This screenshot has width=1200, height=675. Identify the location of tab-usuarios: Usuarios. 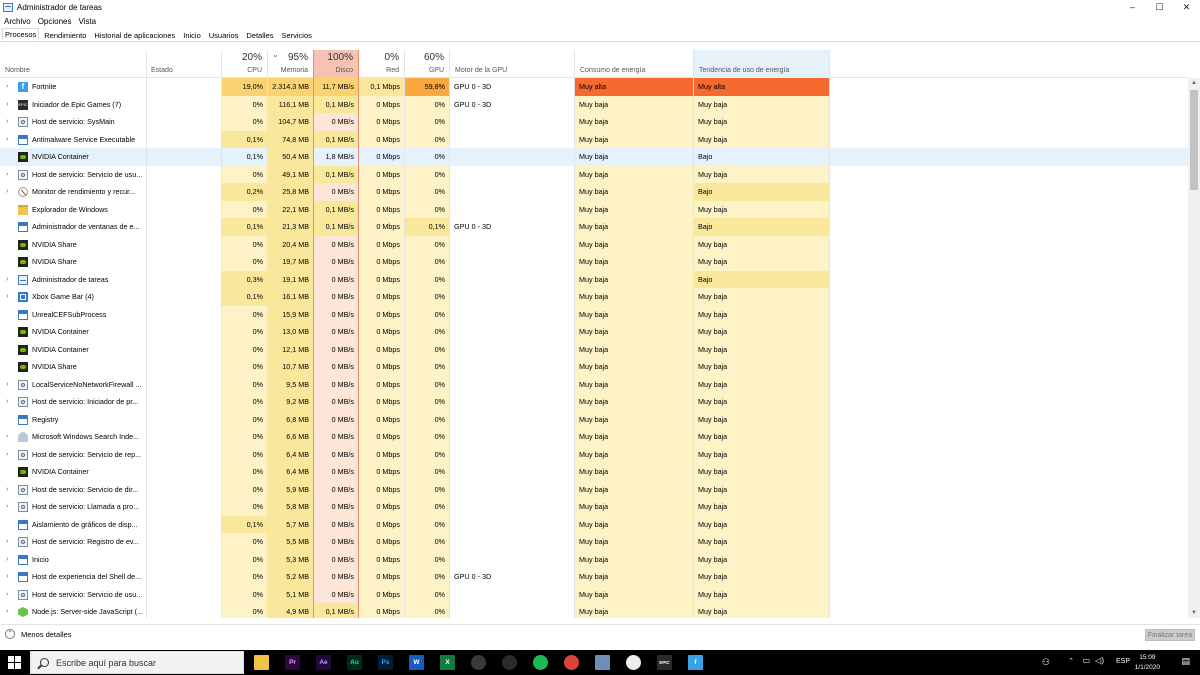
(224, 35).